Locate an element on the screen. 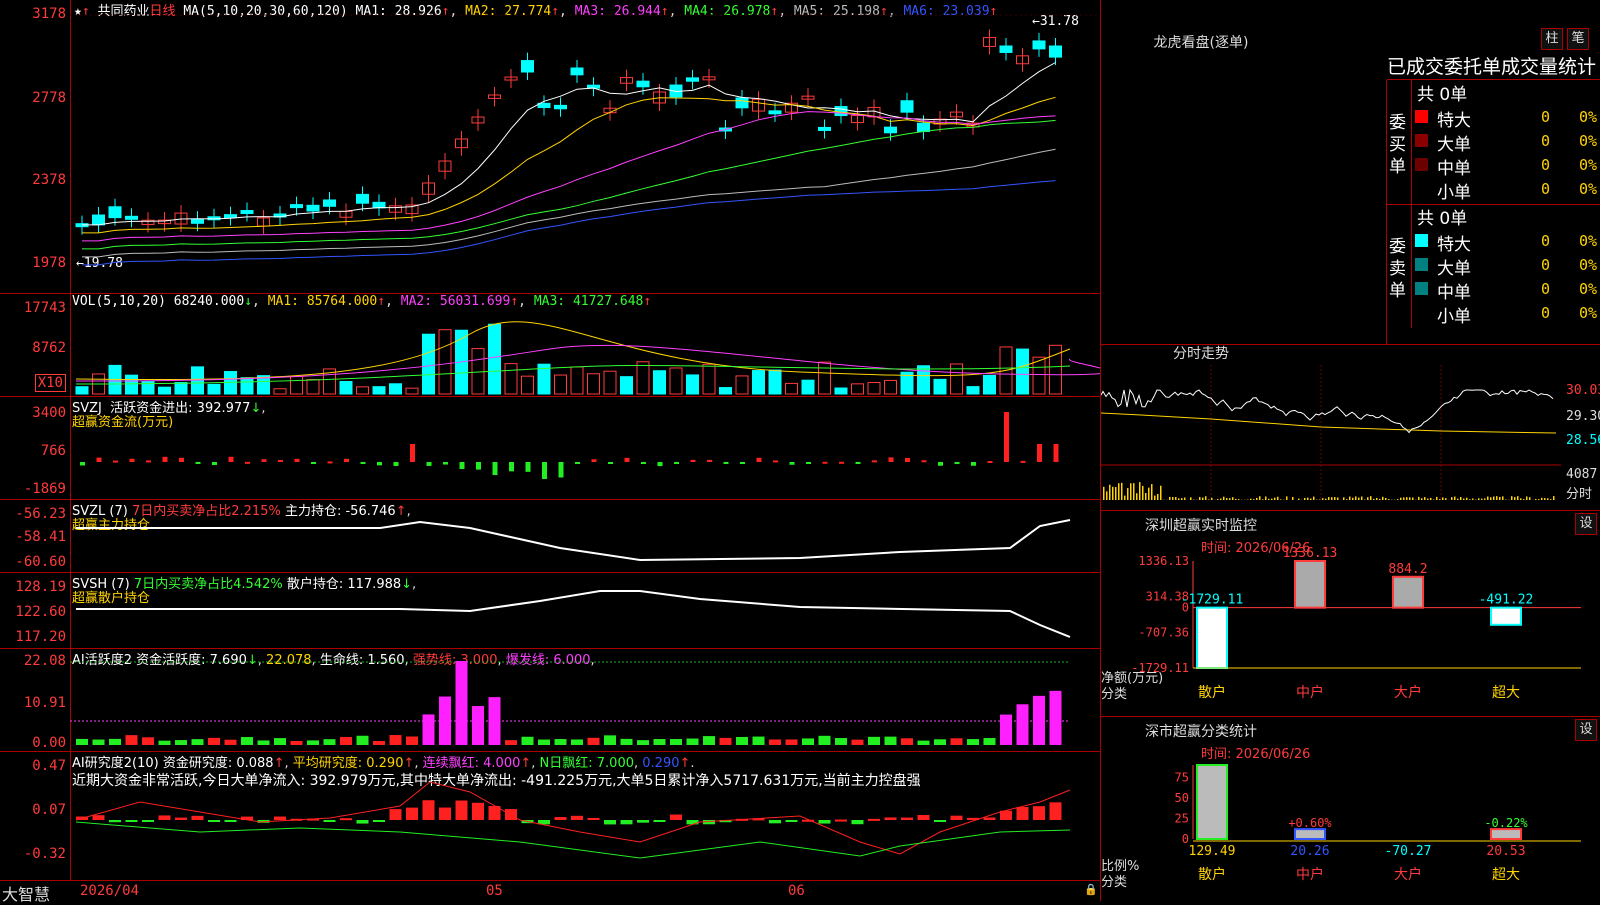 The height and width of the screenshot is (905, 1600). lock-icon: 🔒 is located at coordinates (1091, 889).